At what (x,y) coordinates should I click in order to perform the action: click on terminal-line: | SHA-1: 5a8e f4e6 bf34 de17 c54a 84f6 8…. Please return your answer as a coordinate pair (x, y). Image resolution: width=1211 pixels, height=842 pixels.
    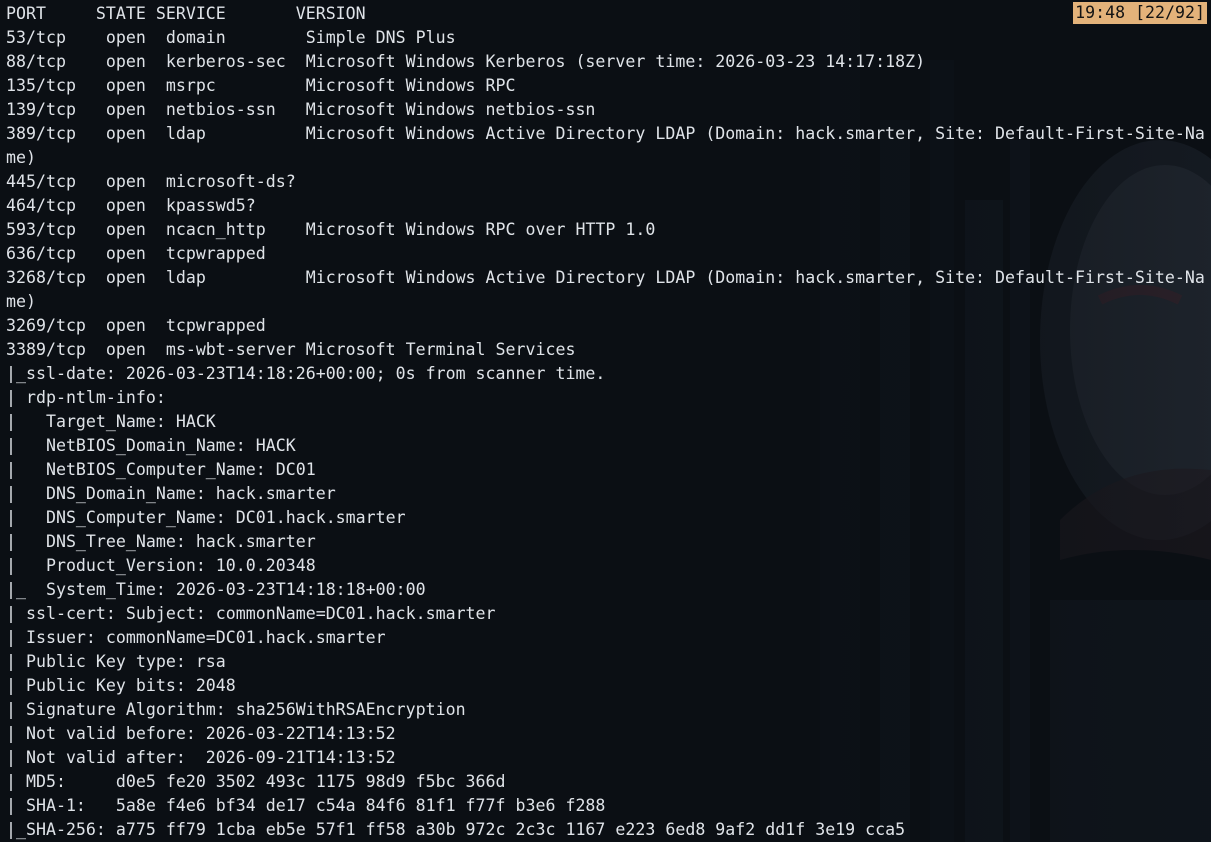
    Looking at the image, I should click on (306, 805).